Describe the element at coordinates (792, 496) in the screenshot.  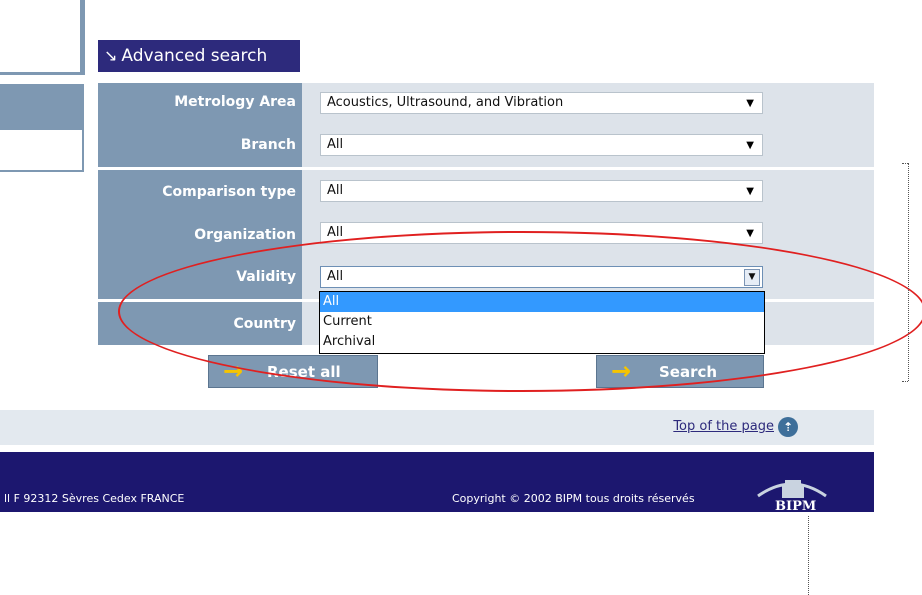
I see `bipm-logo: BIPM` at that location.